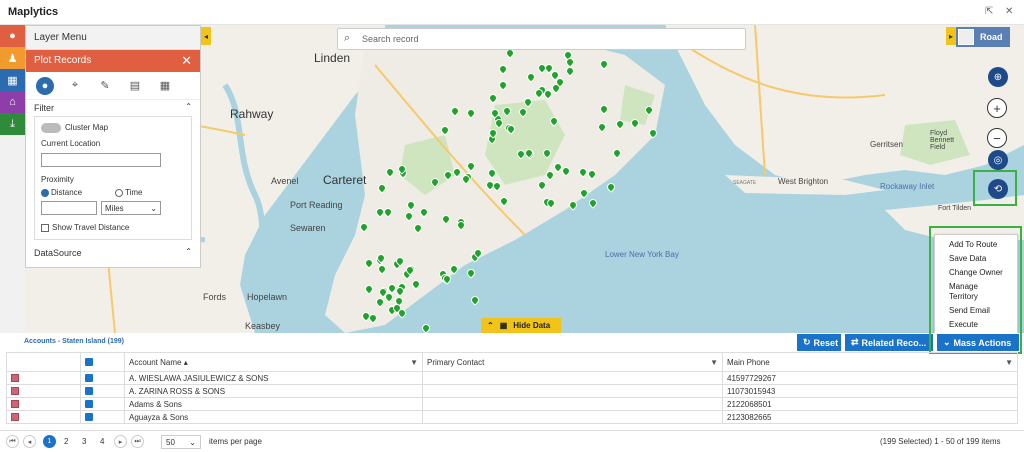 This screenshot has height=452, width=1024. Describe the element at coordinates (273, 378) in the screenshot. I see `account-name-cell: A. WIESLAWA JASIULEWICZ & SONS` at that location.